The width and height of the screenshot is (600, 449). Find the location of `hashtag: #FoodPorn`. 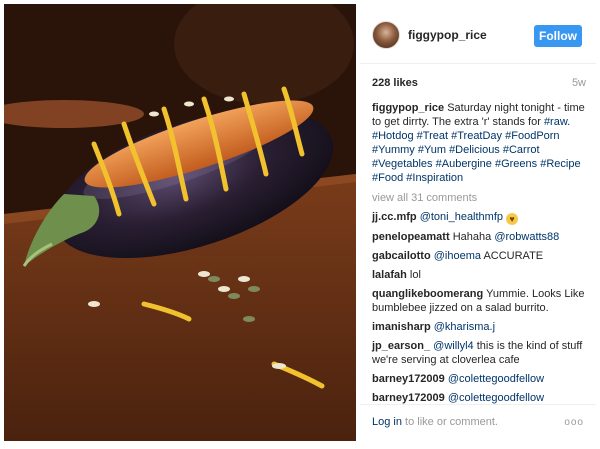

hashtag: #FoodPorn is located at coordinates (532, 136).